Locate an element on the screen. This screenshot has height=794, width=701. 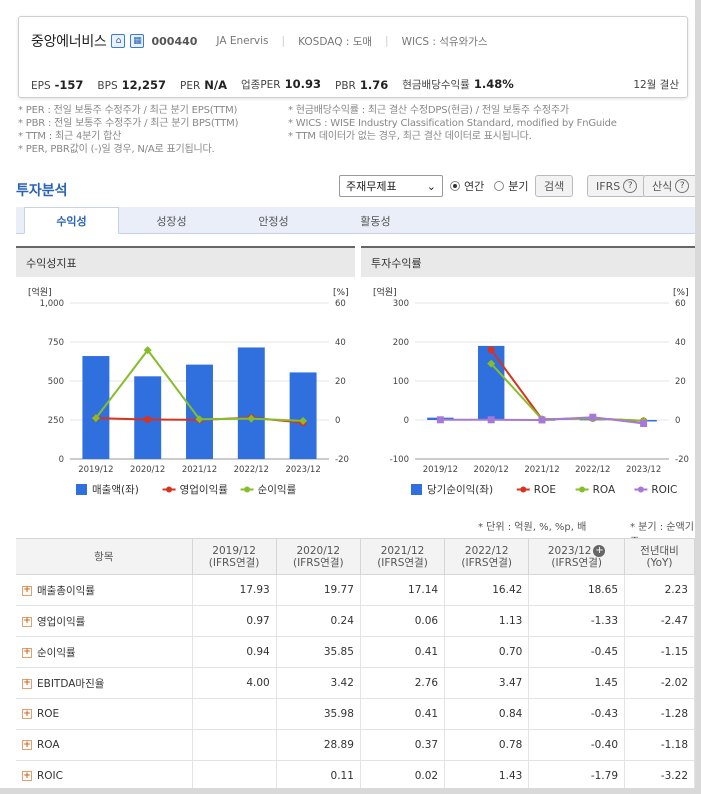
table-row: + 매출총이익률 17.93 19.77 17.14 16.42 18.65 2.23 is located at coordinates (355, 590).